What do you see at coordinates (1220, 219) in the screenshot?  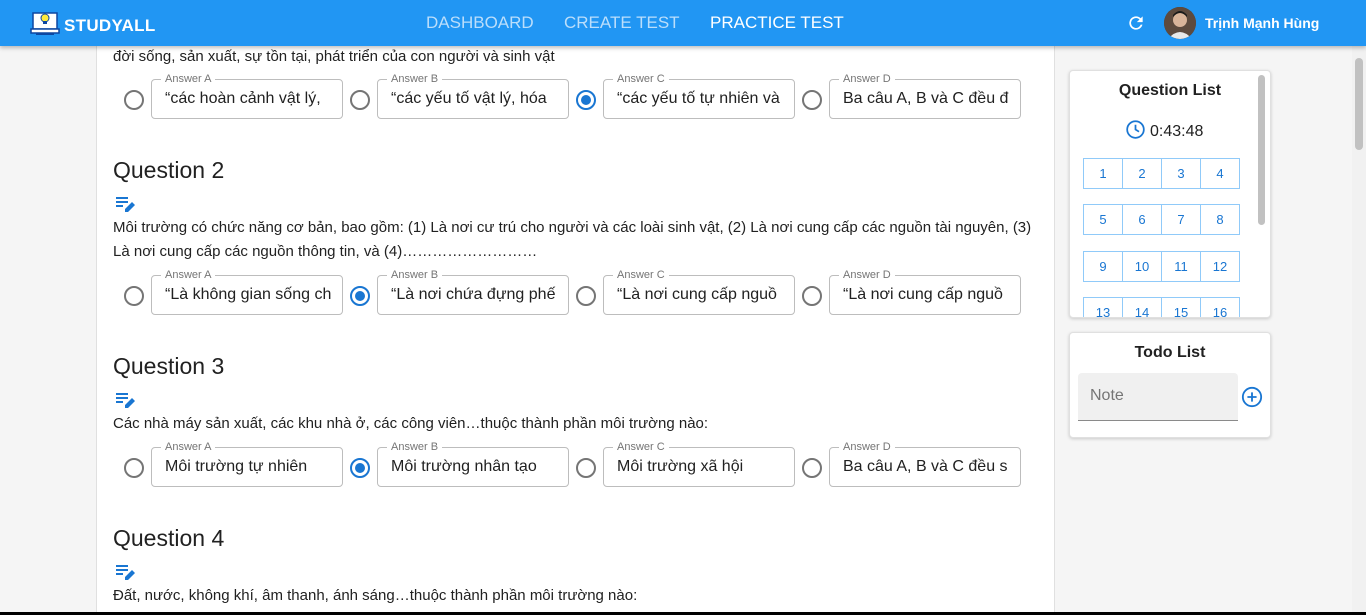 I see `question-number-8: 8` at bounding box center [1220, 219].